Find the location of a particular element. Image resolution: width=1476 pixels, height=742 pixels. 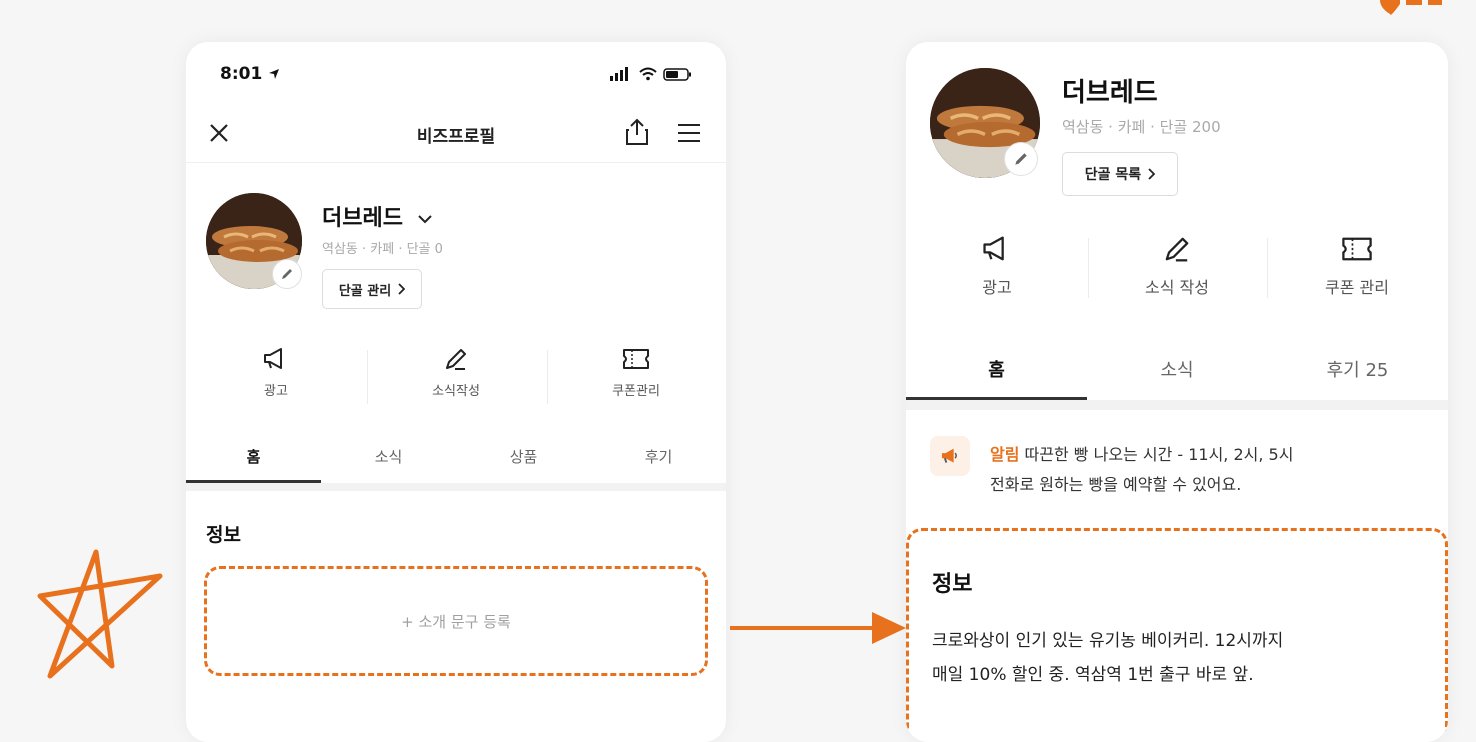

action-label: 쿠폰 관리 is located at coordinates (1357, 287).